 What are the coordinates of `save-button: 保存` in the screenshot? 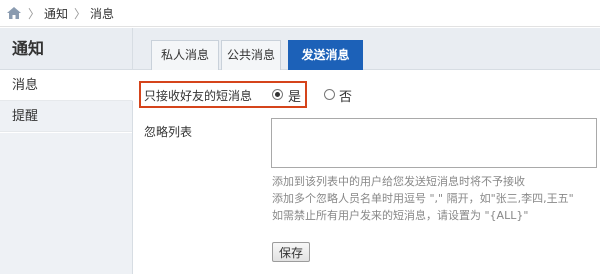 It's located at (291, 252).